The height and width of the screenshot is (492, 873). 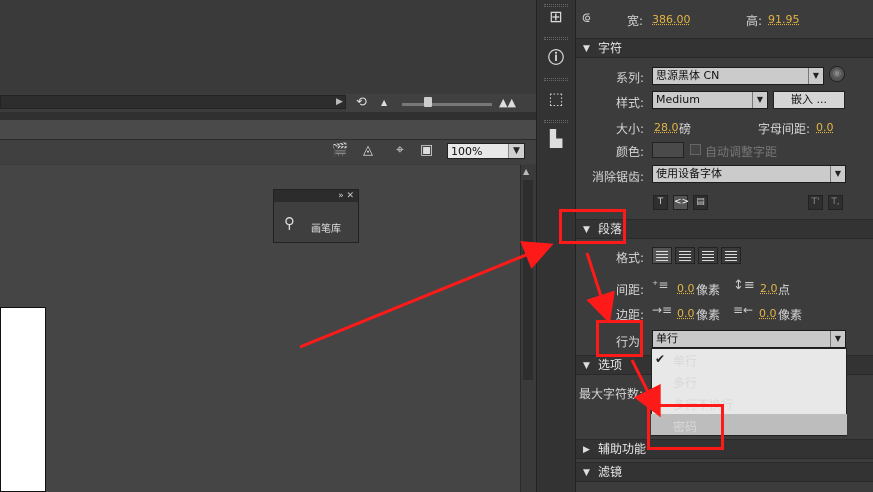 I want to click on right-margin-unit: 像素, so click(x=790, y=315).